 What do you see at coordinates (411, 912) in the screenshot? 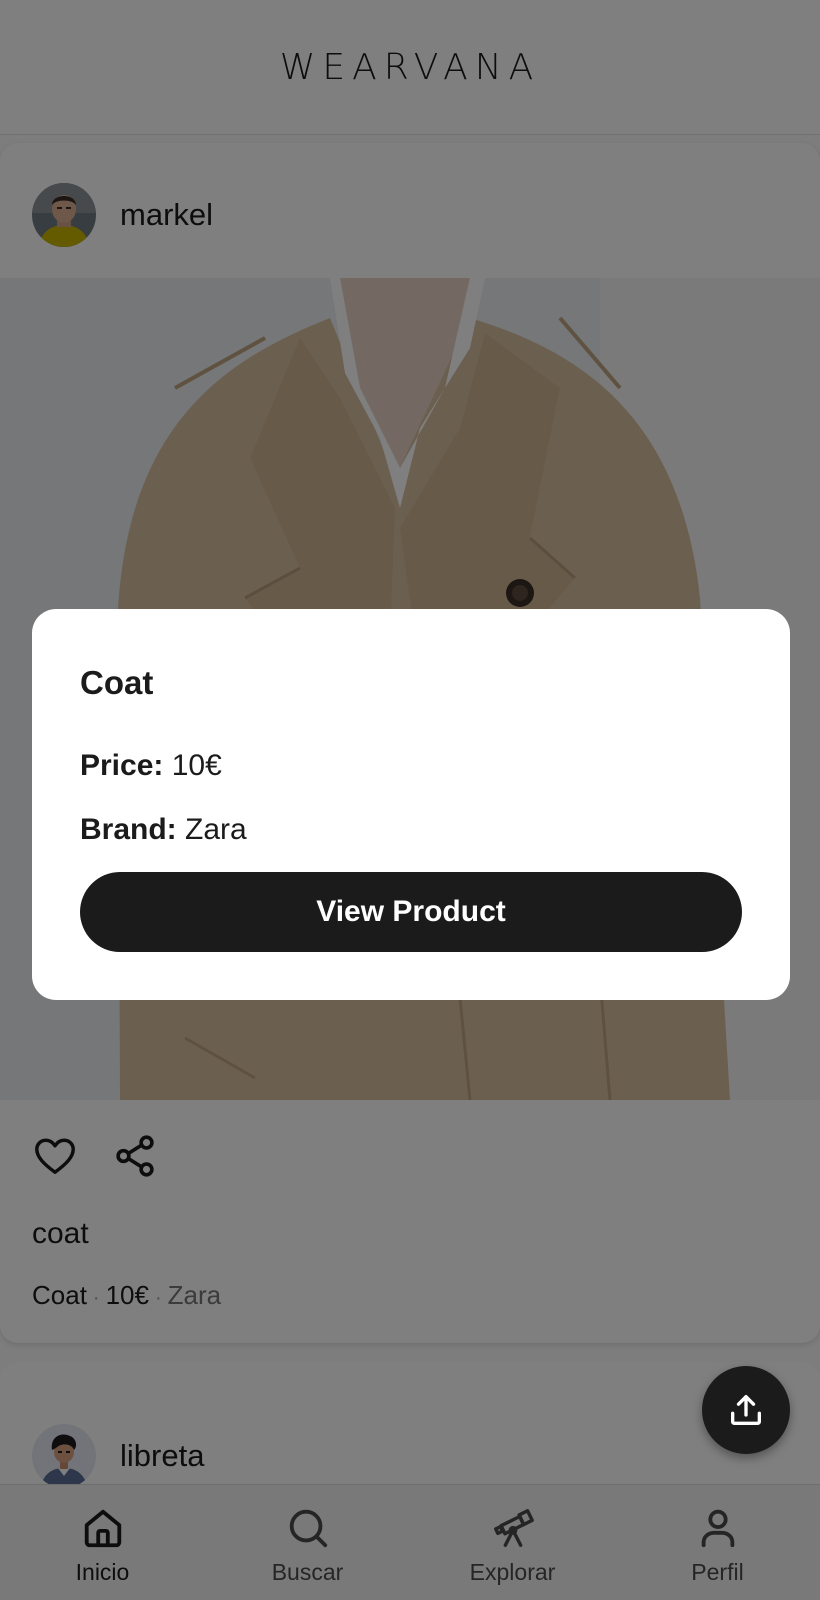
I see `view-product-button: View Product` at bounding box center [411, 912].